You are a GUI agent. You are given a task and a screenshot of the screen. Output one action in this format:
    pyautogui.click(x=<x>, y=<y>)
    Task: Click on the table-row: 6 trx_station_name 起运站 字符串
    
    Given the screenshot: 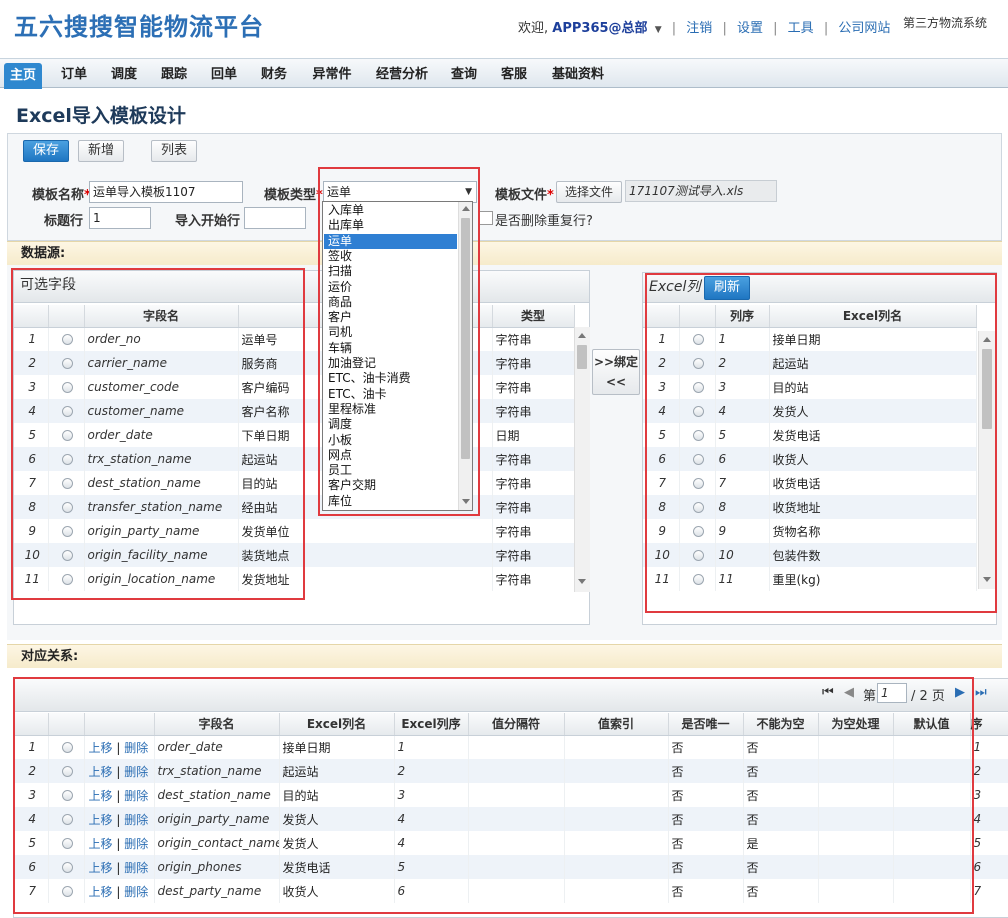 What is the action you would take?
    pyautogui.click(x=294, y=459)
    